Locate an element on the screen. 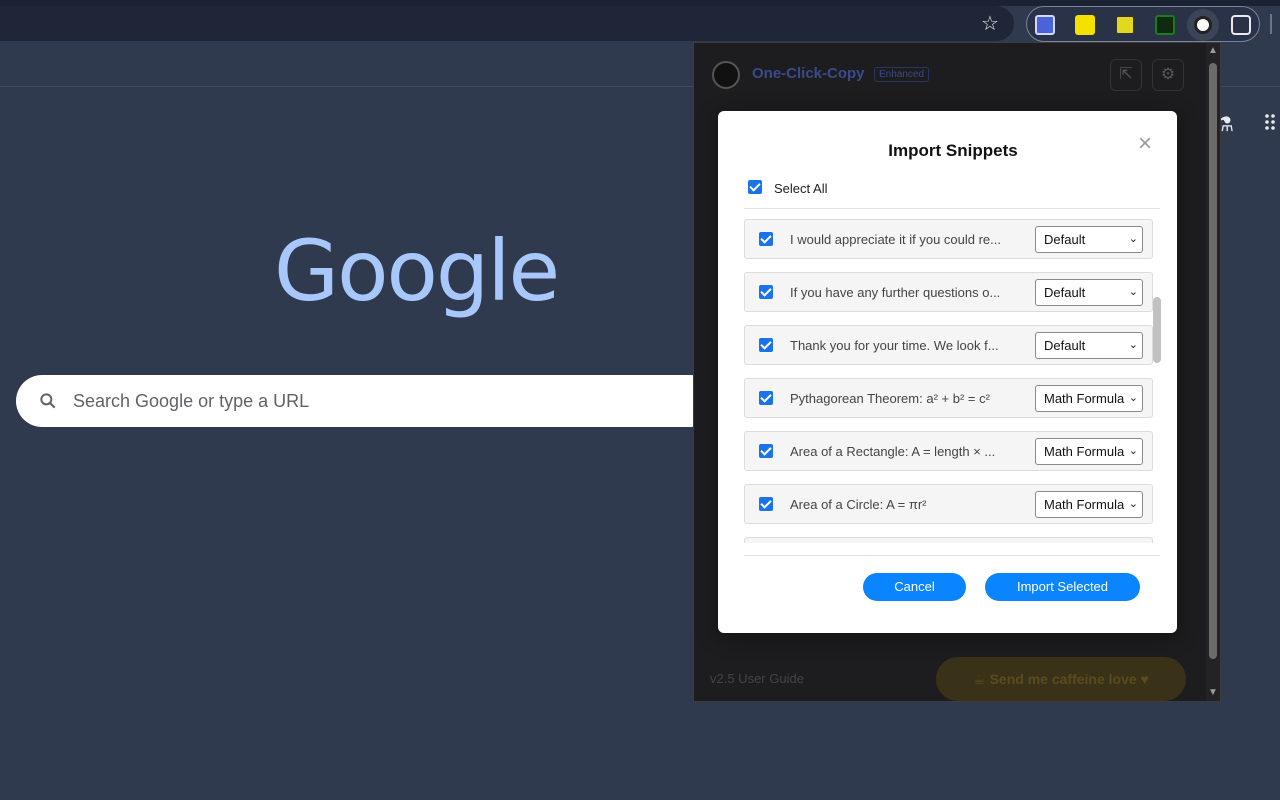 The image size is (1280, 800). select-all-label: Select All is located at coordinates (800, 188).